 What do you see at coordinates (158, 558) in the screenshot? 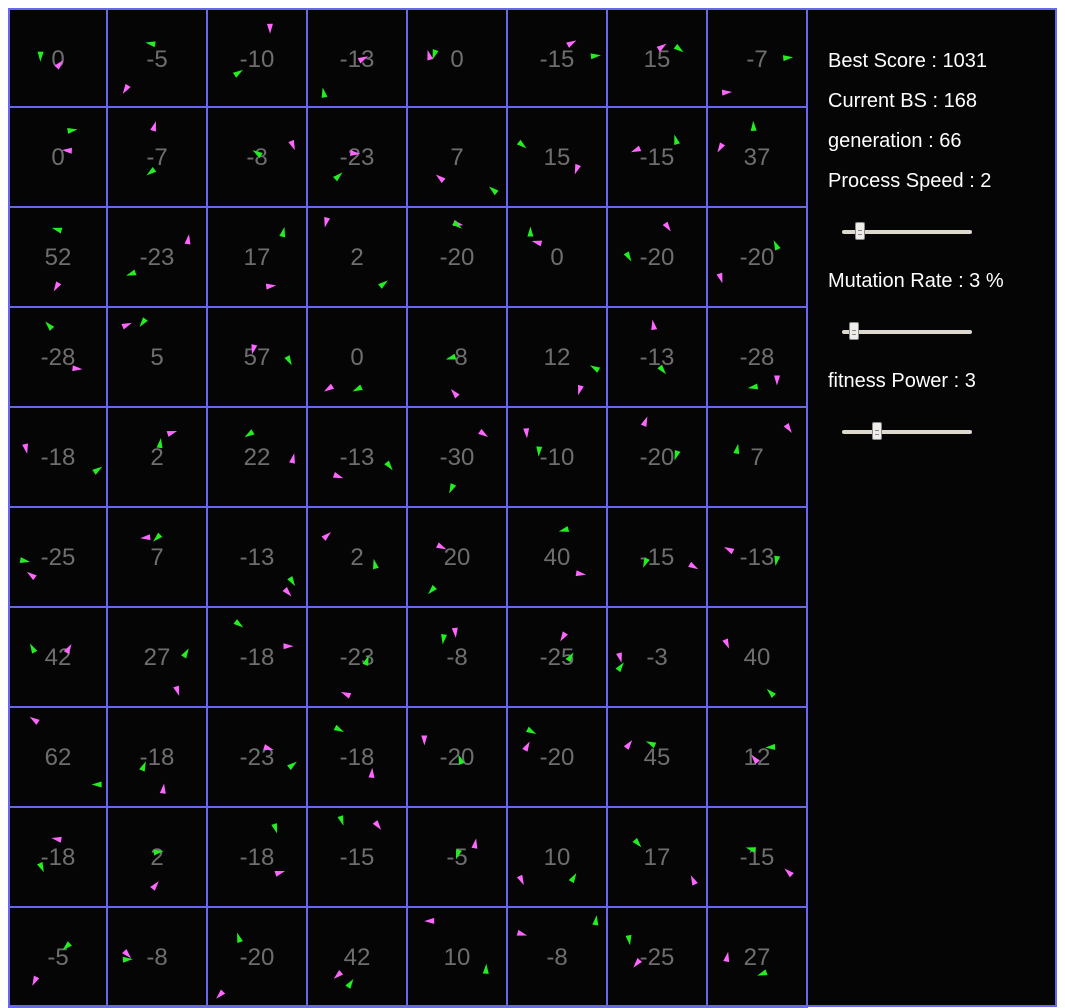
I see `arena-cell: 7` at bounding box center [158, 558].